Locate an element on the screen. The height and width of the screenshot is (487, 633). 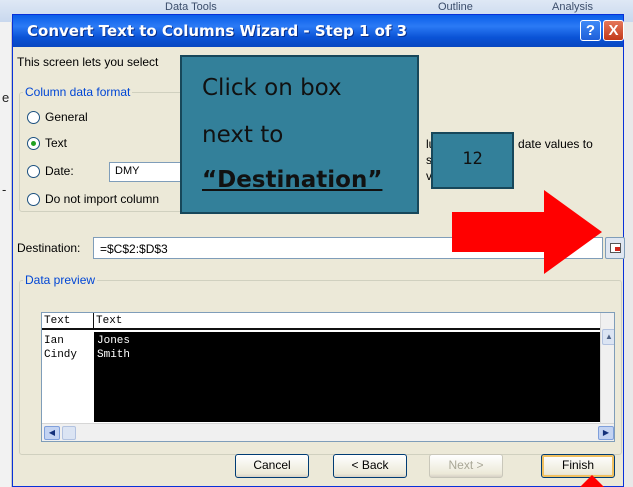
scroll-left-arrow-icon: ◀ is located at coordinates (52, 433).